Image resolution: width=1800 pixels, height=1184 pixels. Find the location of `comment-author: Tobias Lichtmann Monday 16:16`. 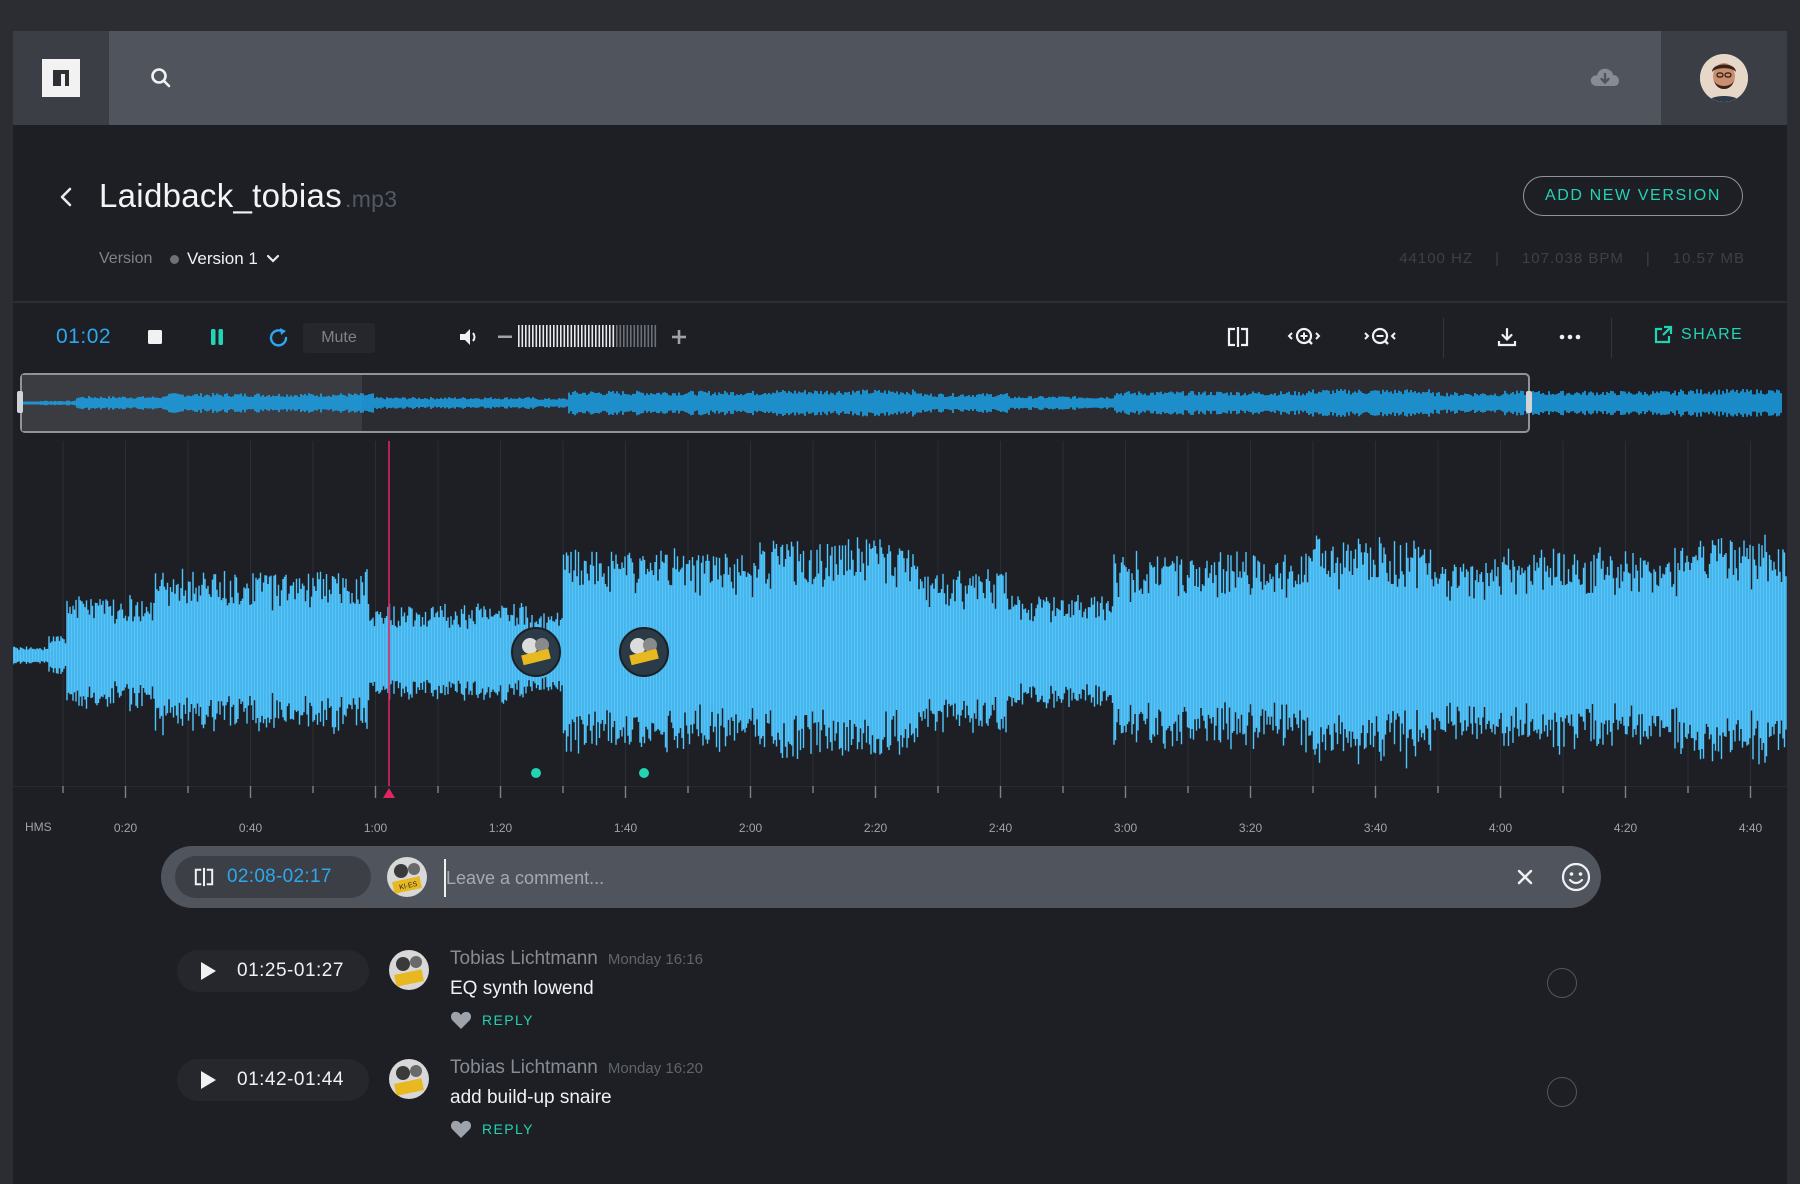

comment-author: Tobias Lichtmann Monday 16:16 is located at coordinates (576, 959).